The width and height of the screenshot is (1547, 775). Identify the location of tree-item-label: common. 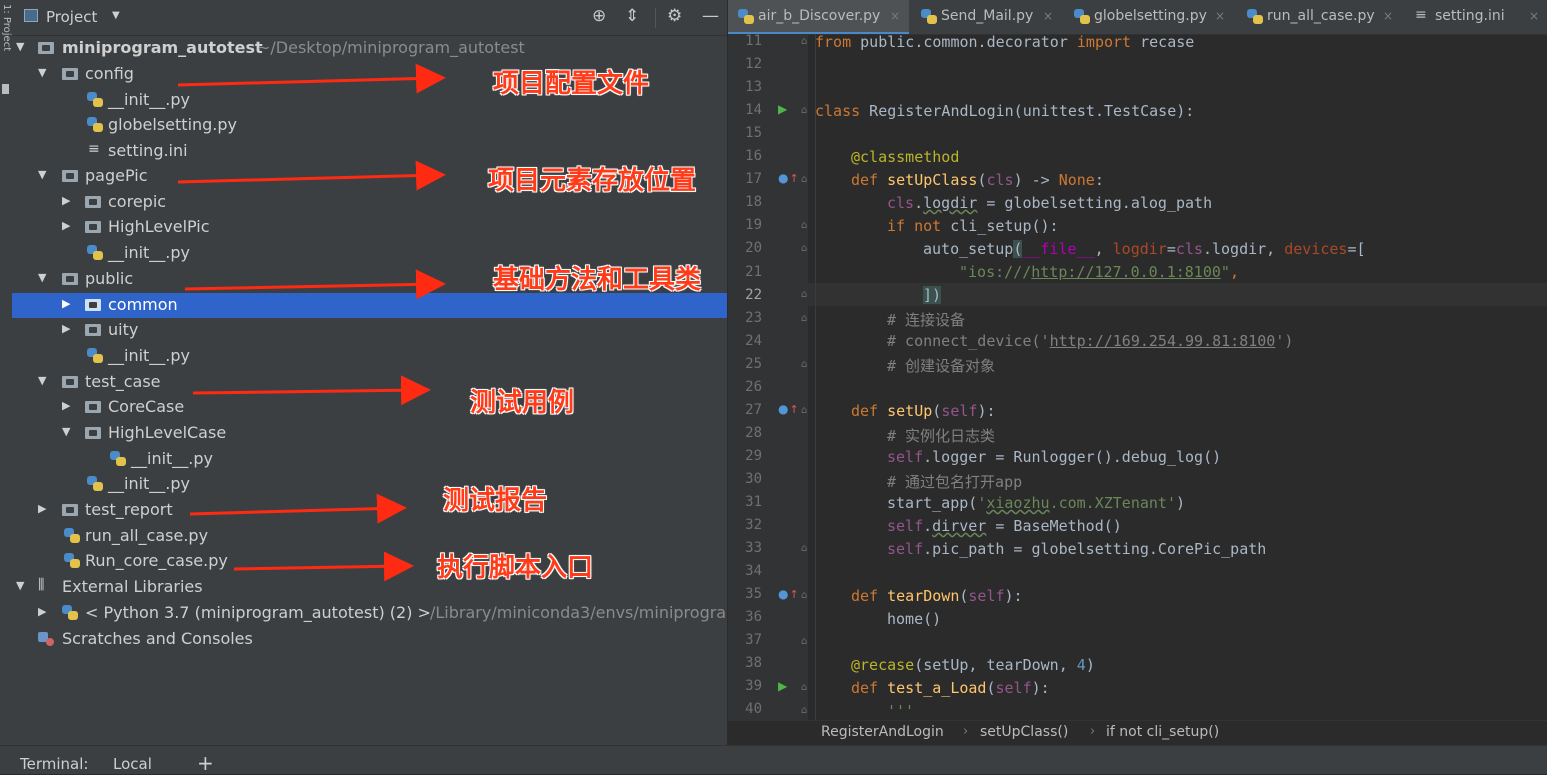
(143, 304).